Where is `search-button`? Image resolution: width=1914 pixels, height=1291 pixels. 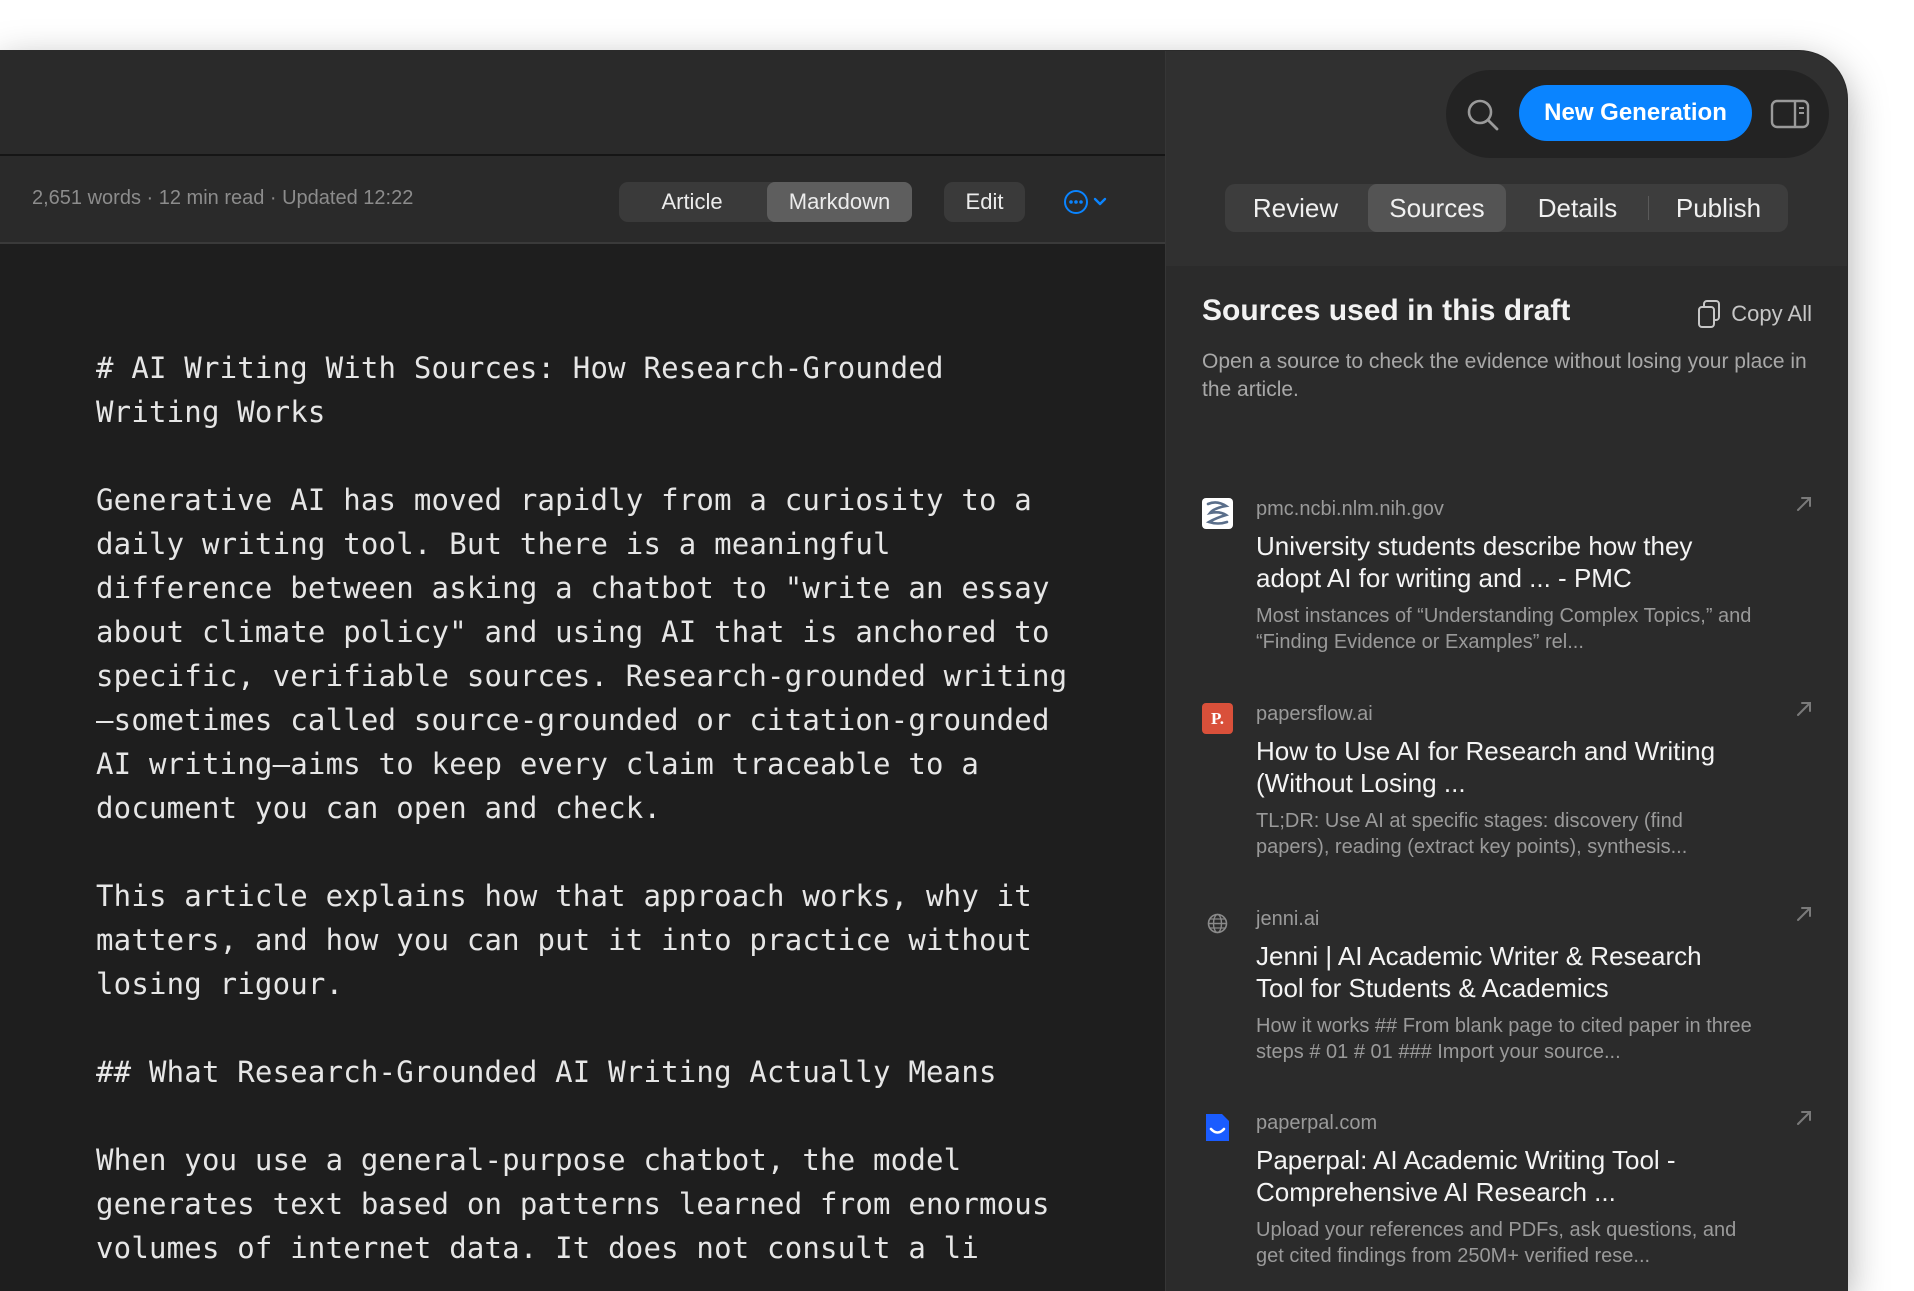 search-button is located at coordinates (1483, 115).